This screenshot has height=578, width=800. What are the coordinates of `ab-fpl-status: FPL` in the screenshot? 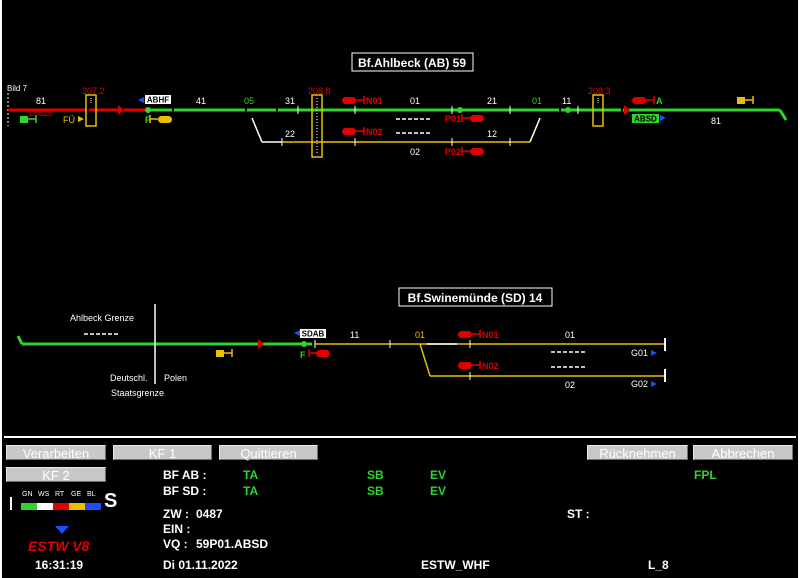 It's located at (705, 475).